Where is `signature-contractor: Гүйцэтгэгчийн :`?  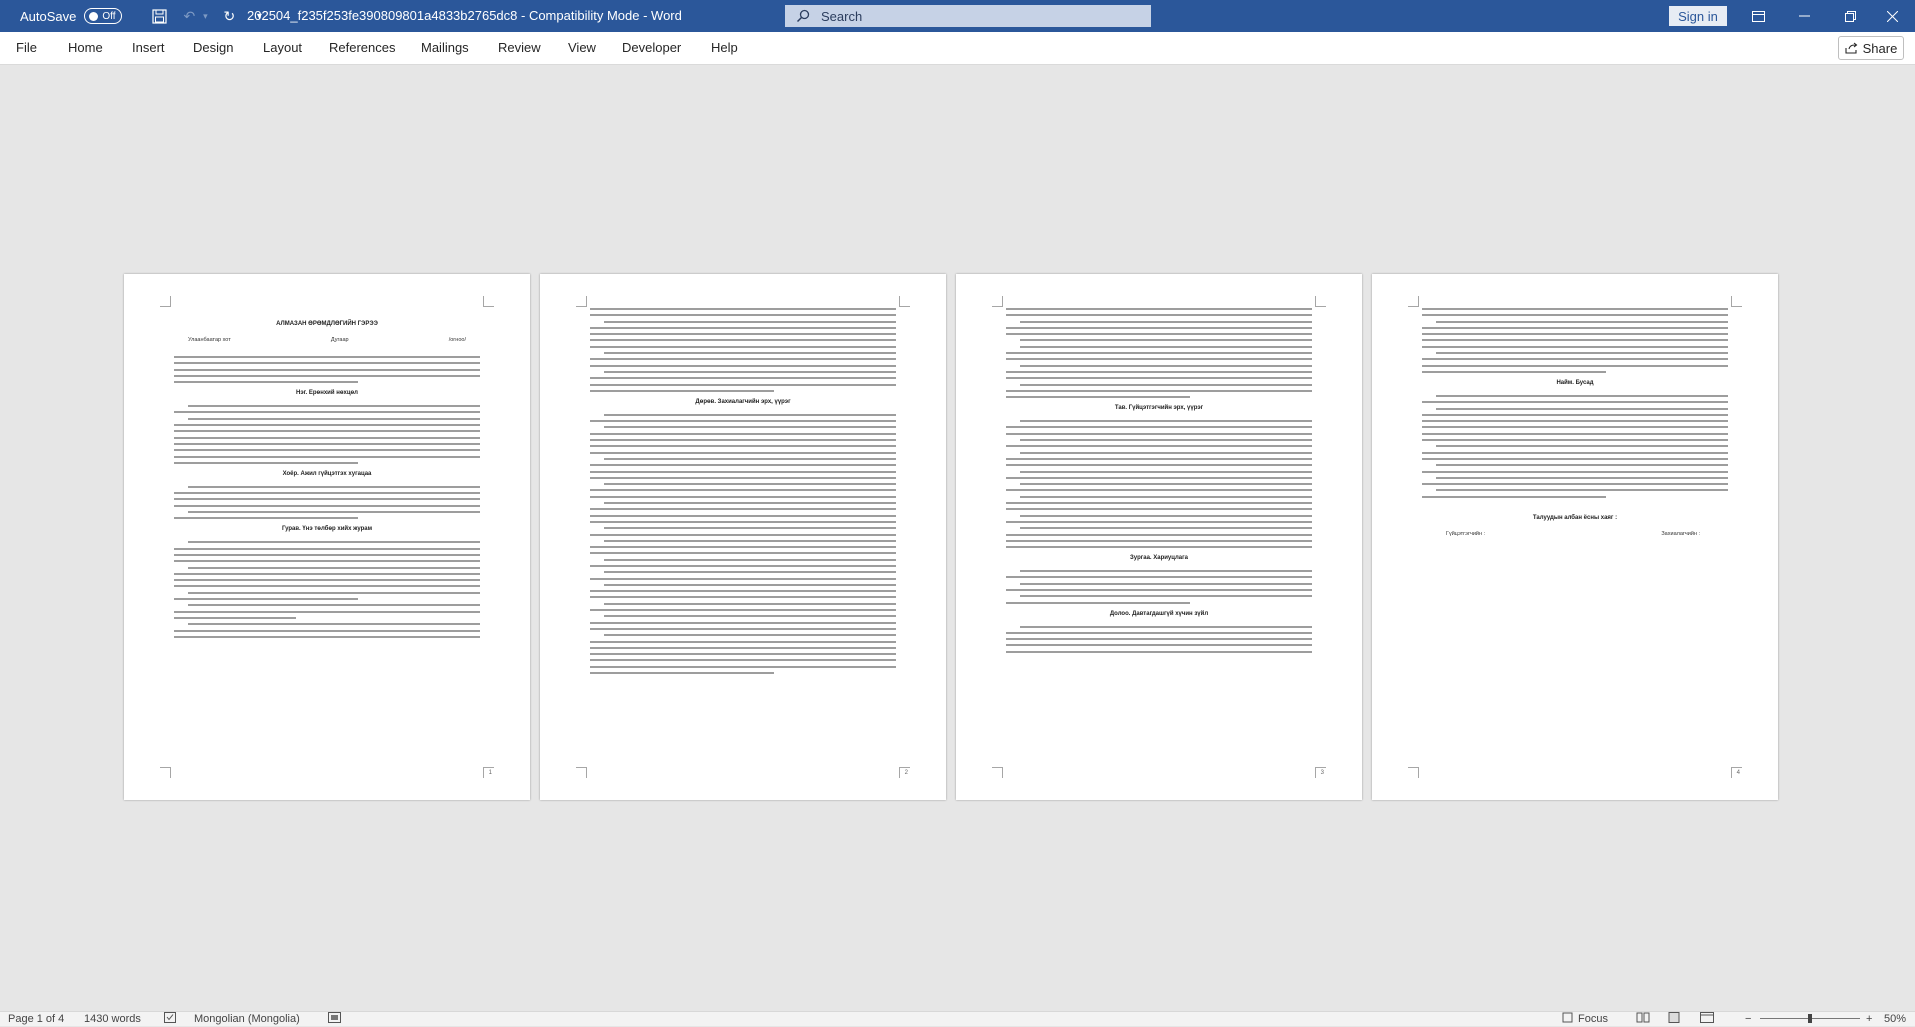 signature-contractor: Гүйцэтгэгчийн : is located at coordinates (1466, 534).